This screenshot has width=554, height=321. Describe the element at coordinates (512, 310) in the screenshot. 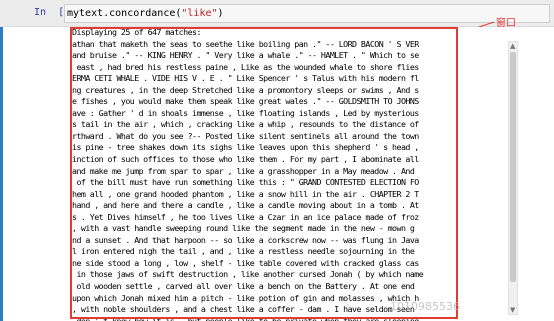

I see `scroll-down-arrow-icon: ▼` at that location.